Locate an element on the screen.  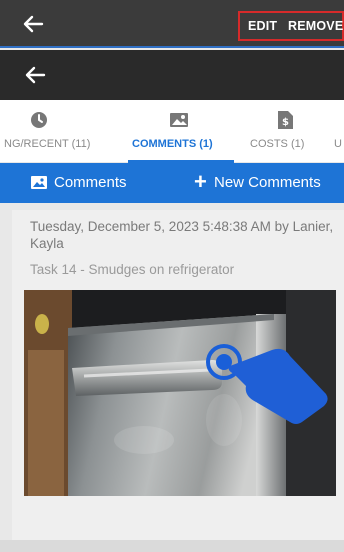
tab-costs: $ COSTS (1) is located at coordinates (284, 131).